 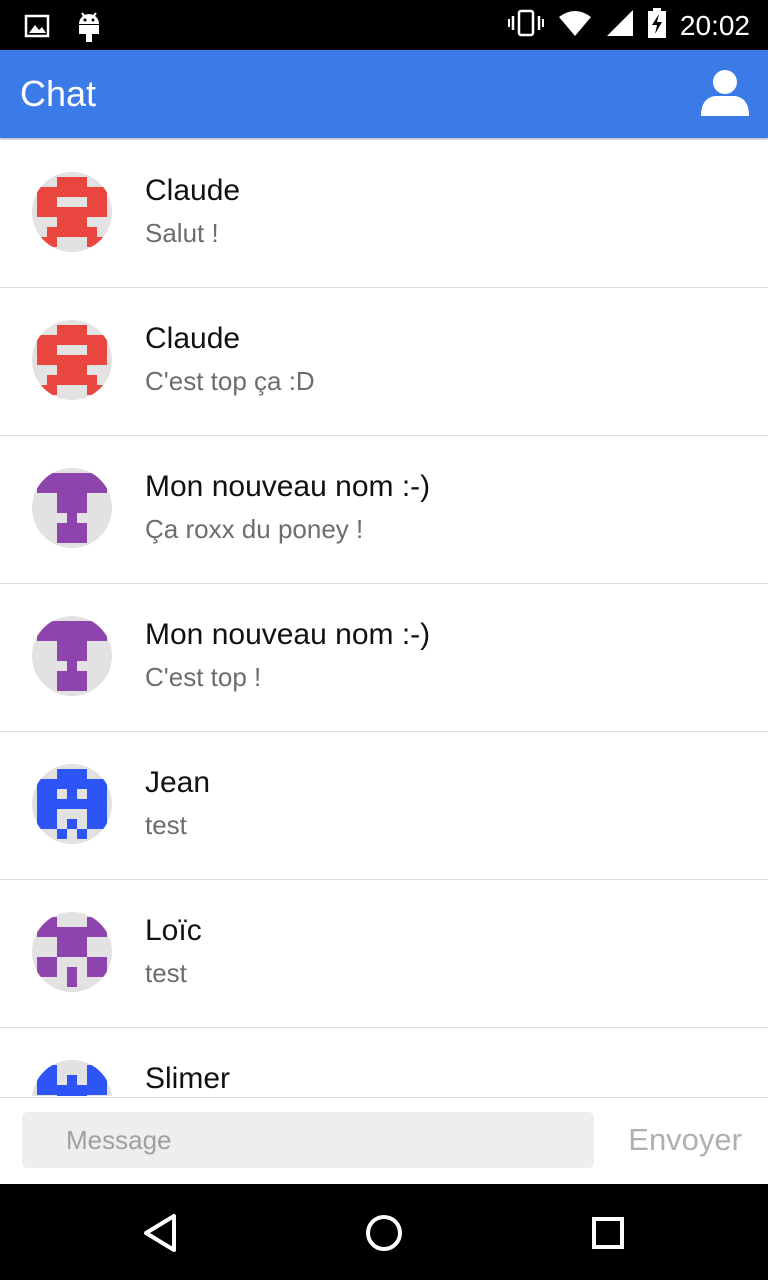 I want to click on message-input, so click(x=308, y=1140).